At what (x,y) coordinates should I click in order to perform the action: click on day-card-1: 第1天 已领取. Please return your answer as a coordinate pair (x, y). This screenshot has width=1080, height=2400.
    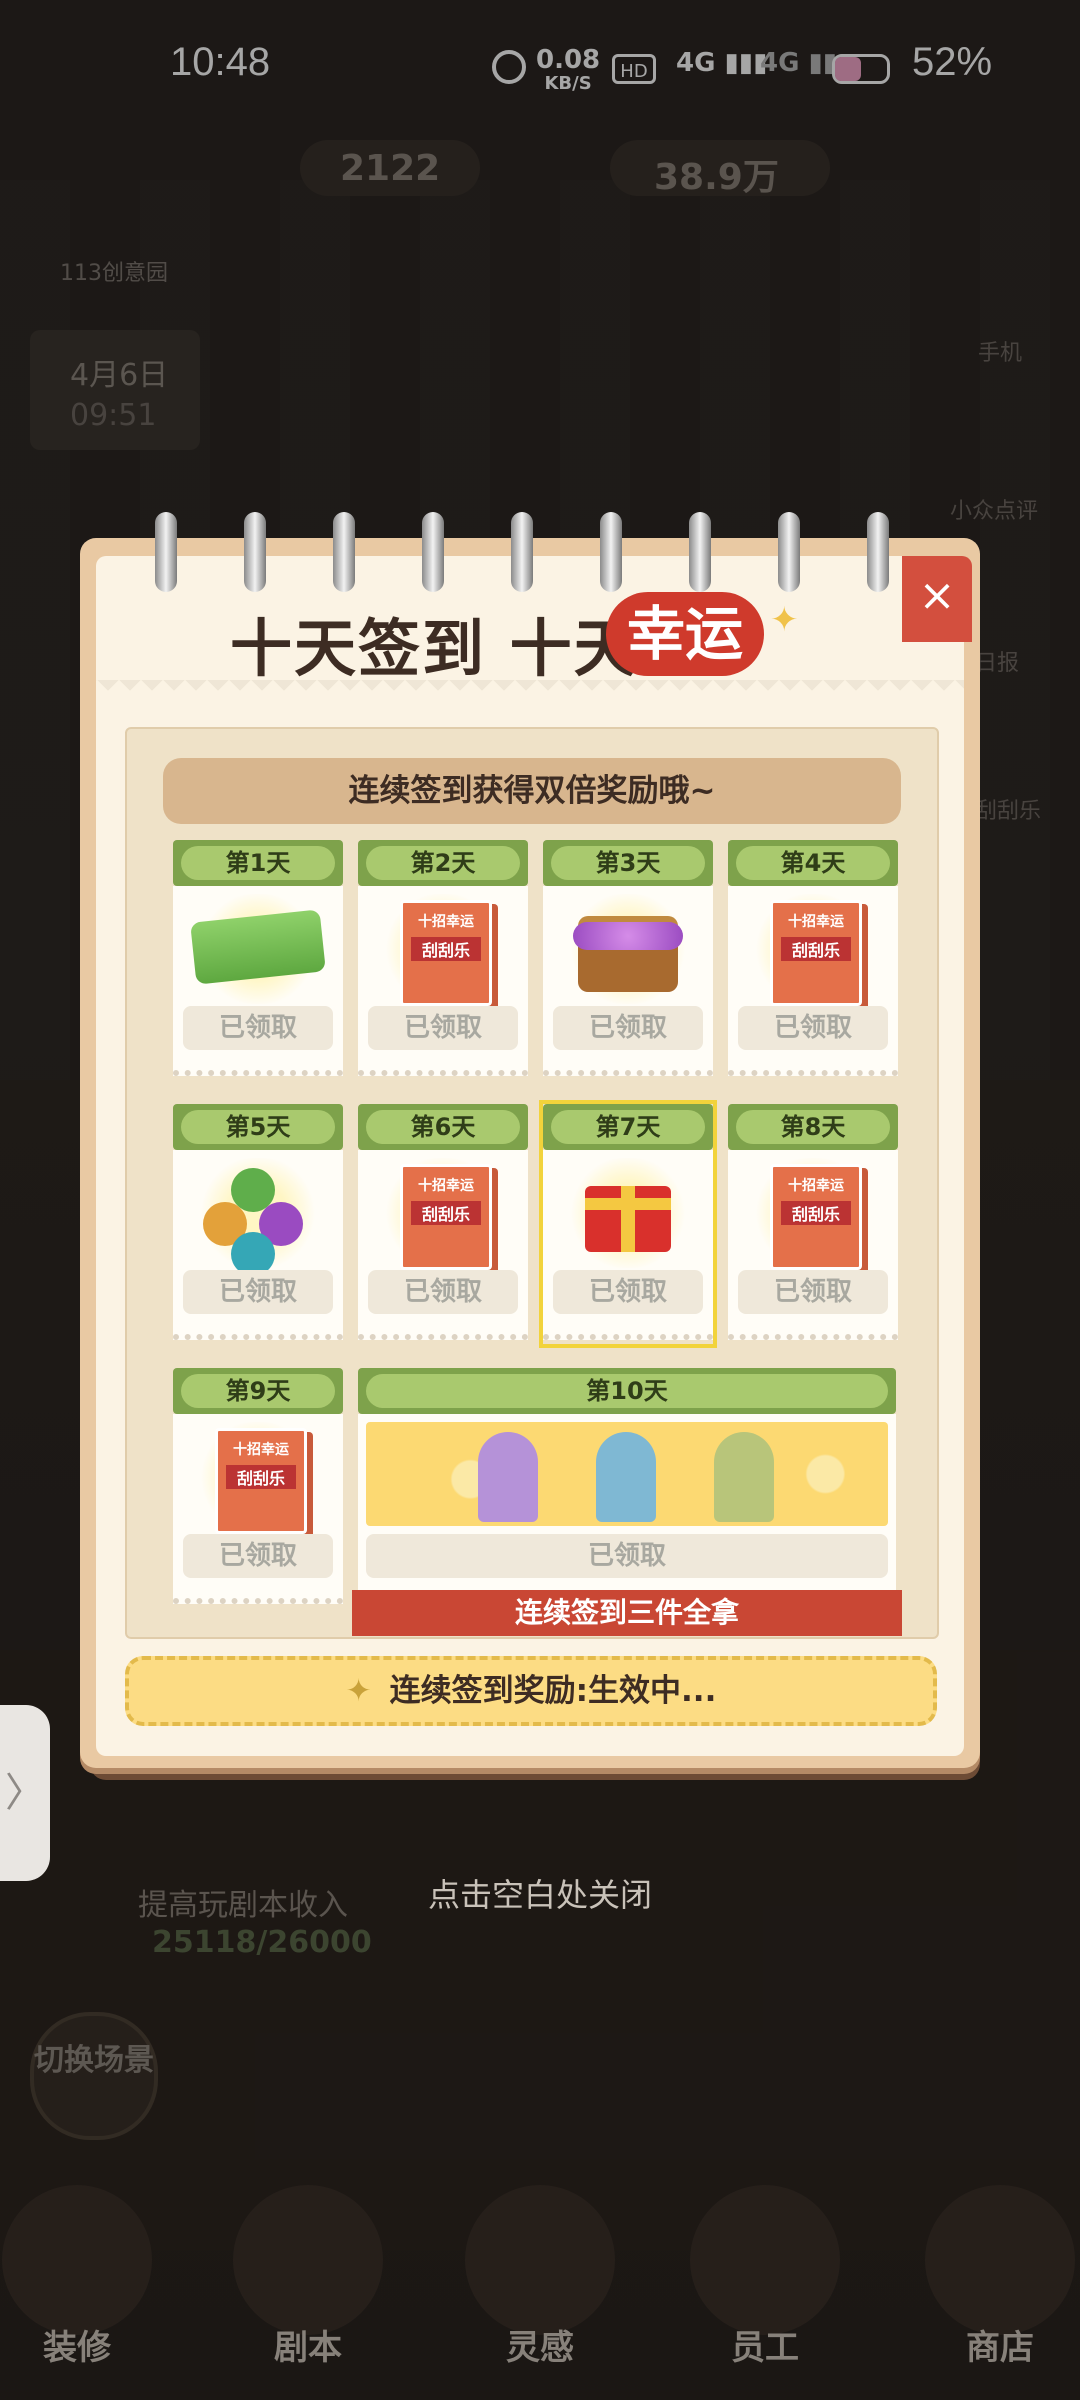
    Looking at the image, I should click on (258, 960).